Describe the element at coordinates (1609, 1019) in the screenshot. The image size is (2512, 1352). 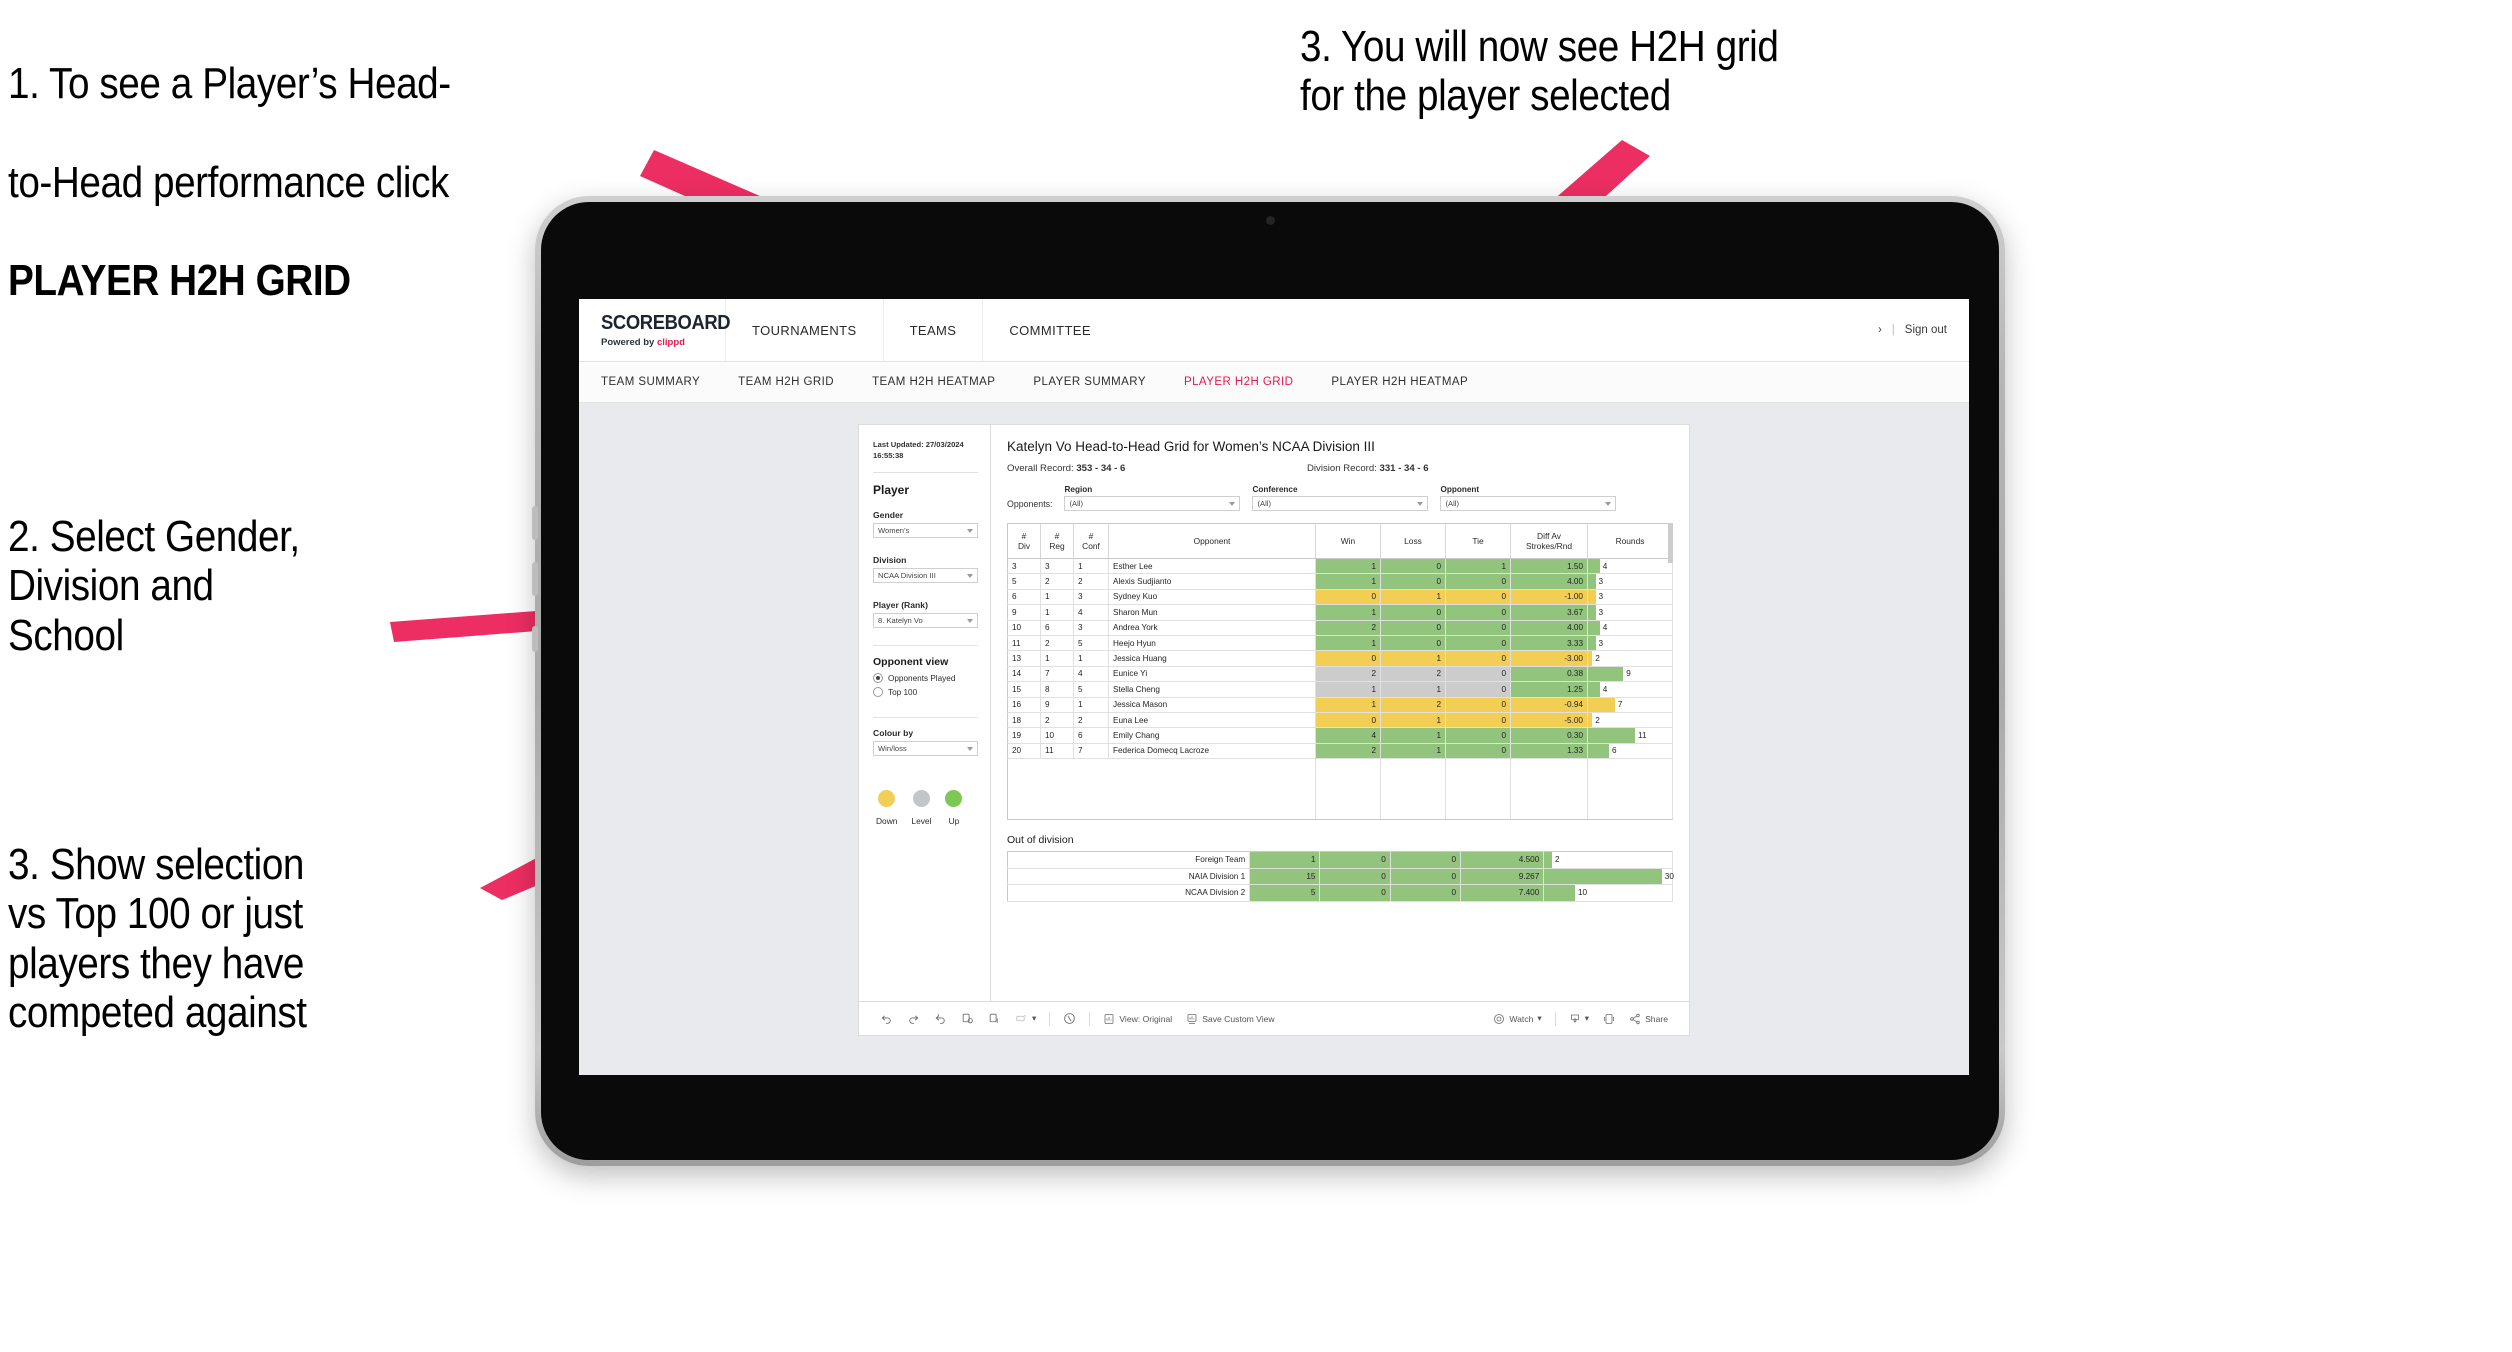
I see `fullscreen-button` at that location.